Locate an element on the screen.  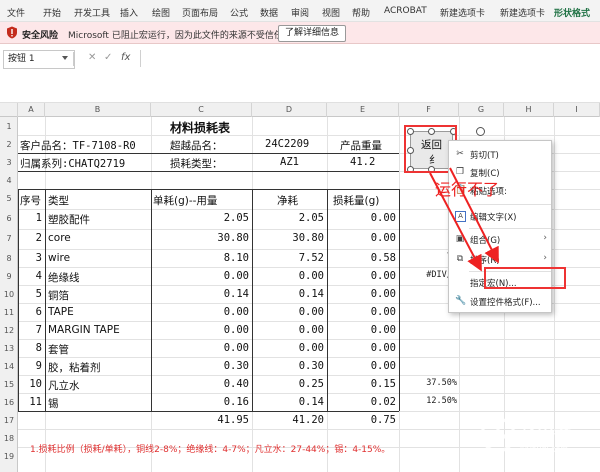
watermark-domain: luyouqi.com is located at coordinates (544, 449).